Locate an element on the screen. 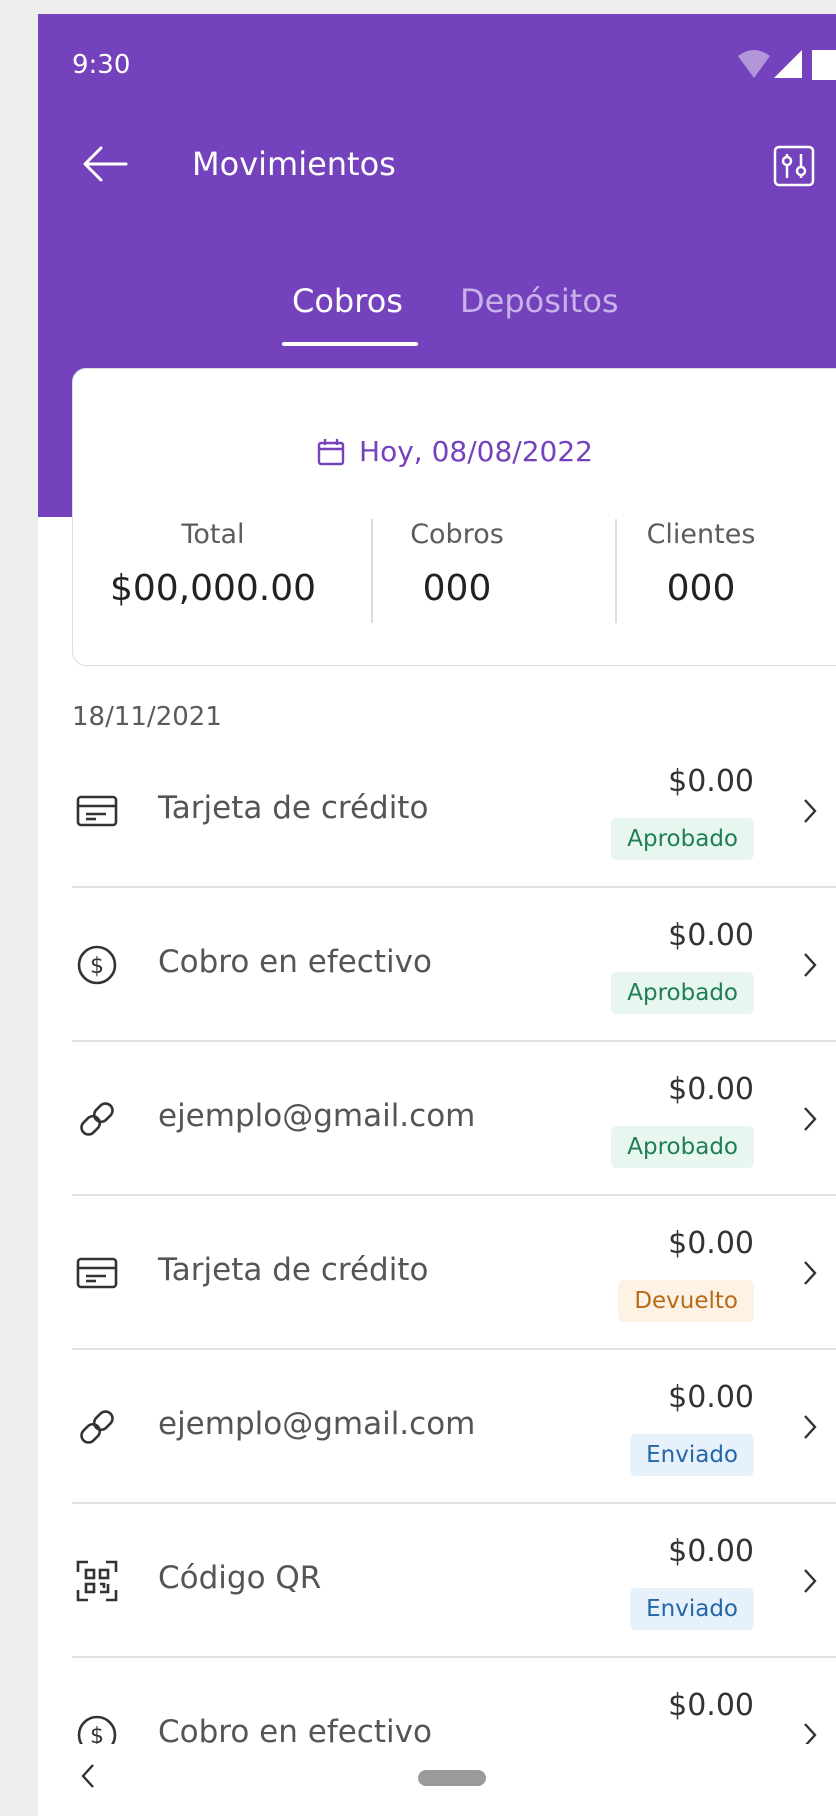 This screenshot has width=836, height=1816. filter-button is located at coordinates (794, 166).